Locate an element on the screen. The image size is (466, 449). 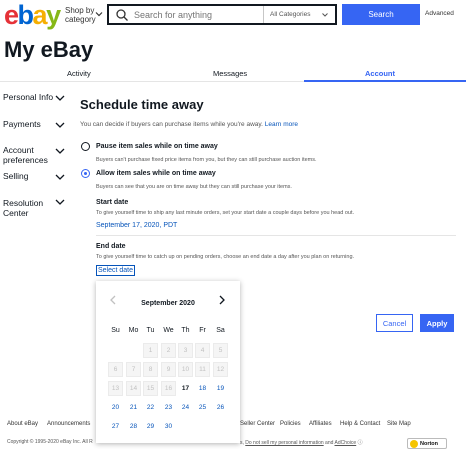
copyright-text: Copyright © 1995-2020 eBay Inc. All R is located at coordinates (50, 442).